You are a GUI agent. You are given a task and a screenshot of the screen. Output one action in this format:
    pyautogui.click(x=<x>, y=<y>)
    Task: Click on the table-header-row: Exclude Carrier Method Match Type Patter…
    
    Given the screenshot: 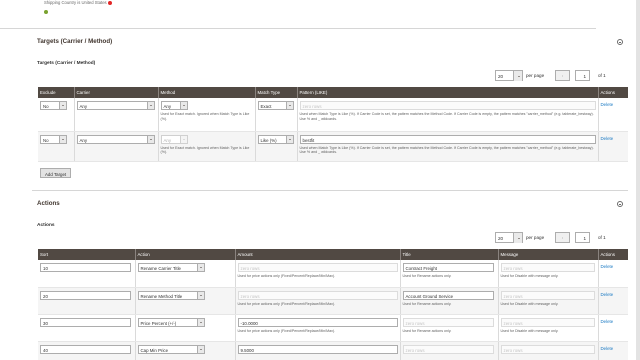 What is the action you would take?
    pyautogui.click(x=333, y=92)
    